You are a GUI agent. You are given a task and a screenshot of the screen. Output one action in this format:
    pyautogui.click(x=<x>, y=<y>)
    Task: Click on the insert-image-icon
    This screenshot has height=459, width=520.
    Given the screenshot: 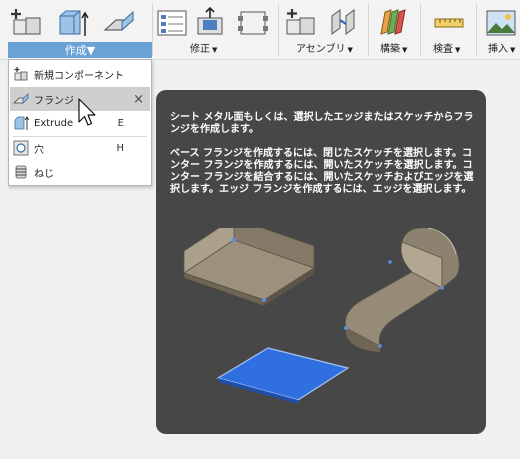 What is the action you would take?
    pyautogui.click(x=501, y=23)
    